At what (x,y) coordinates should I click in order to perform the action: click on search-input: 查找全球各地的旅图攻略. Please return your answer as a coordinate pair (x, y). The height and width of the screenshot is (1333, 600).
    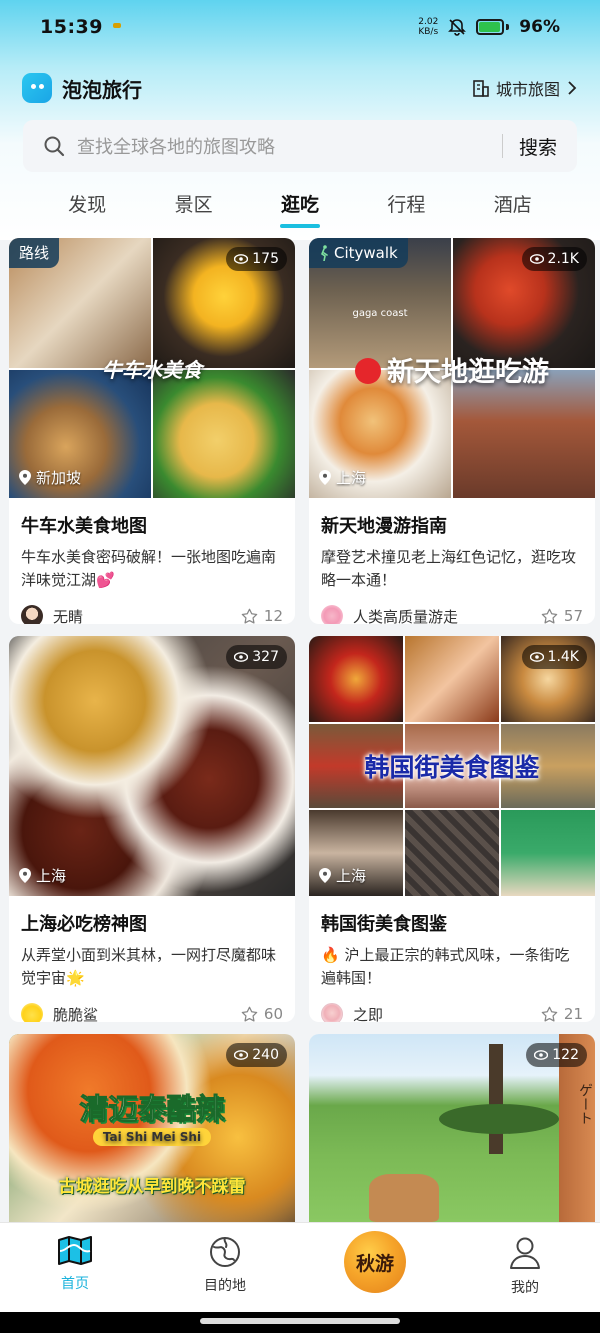
    Looking at the image, I should click on (176, 146).